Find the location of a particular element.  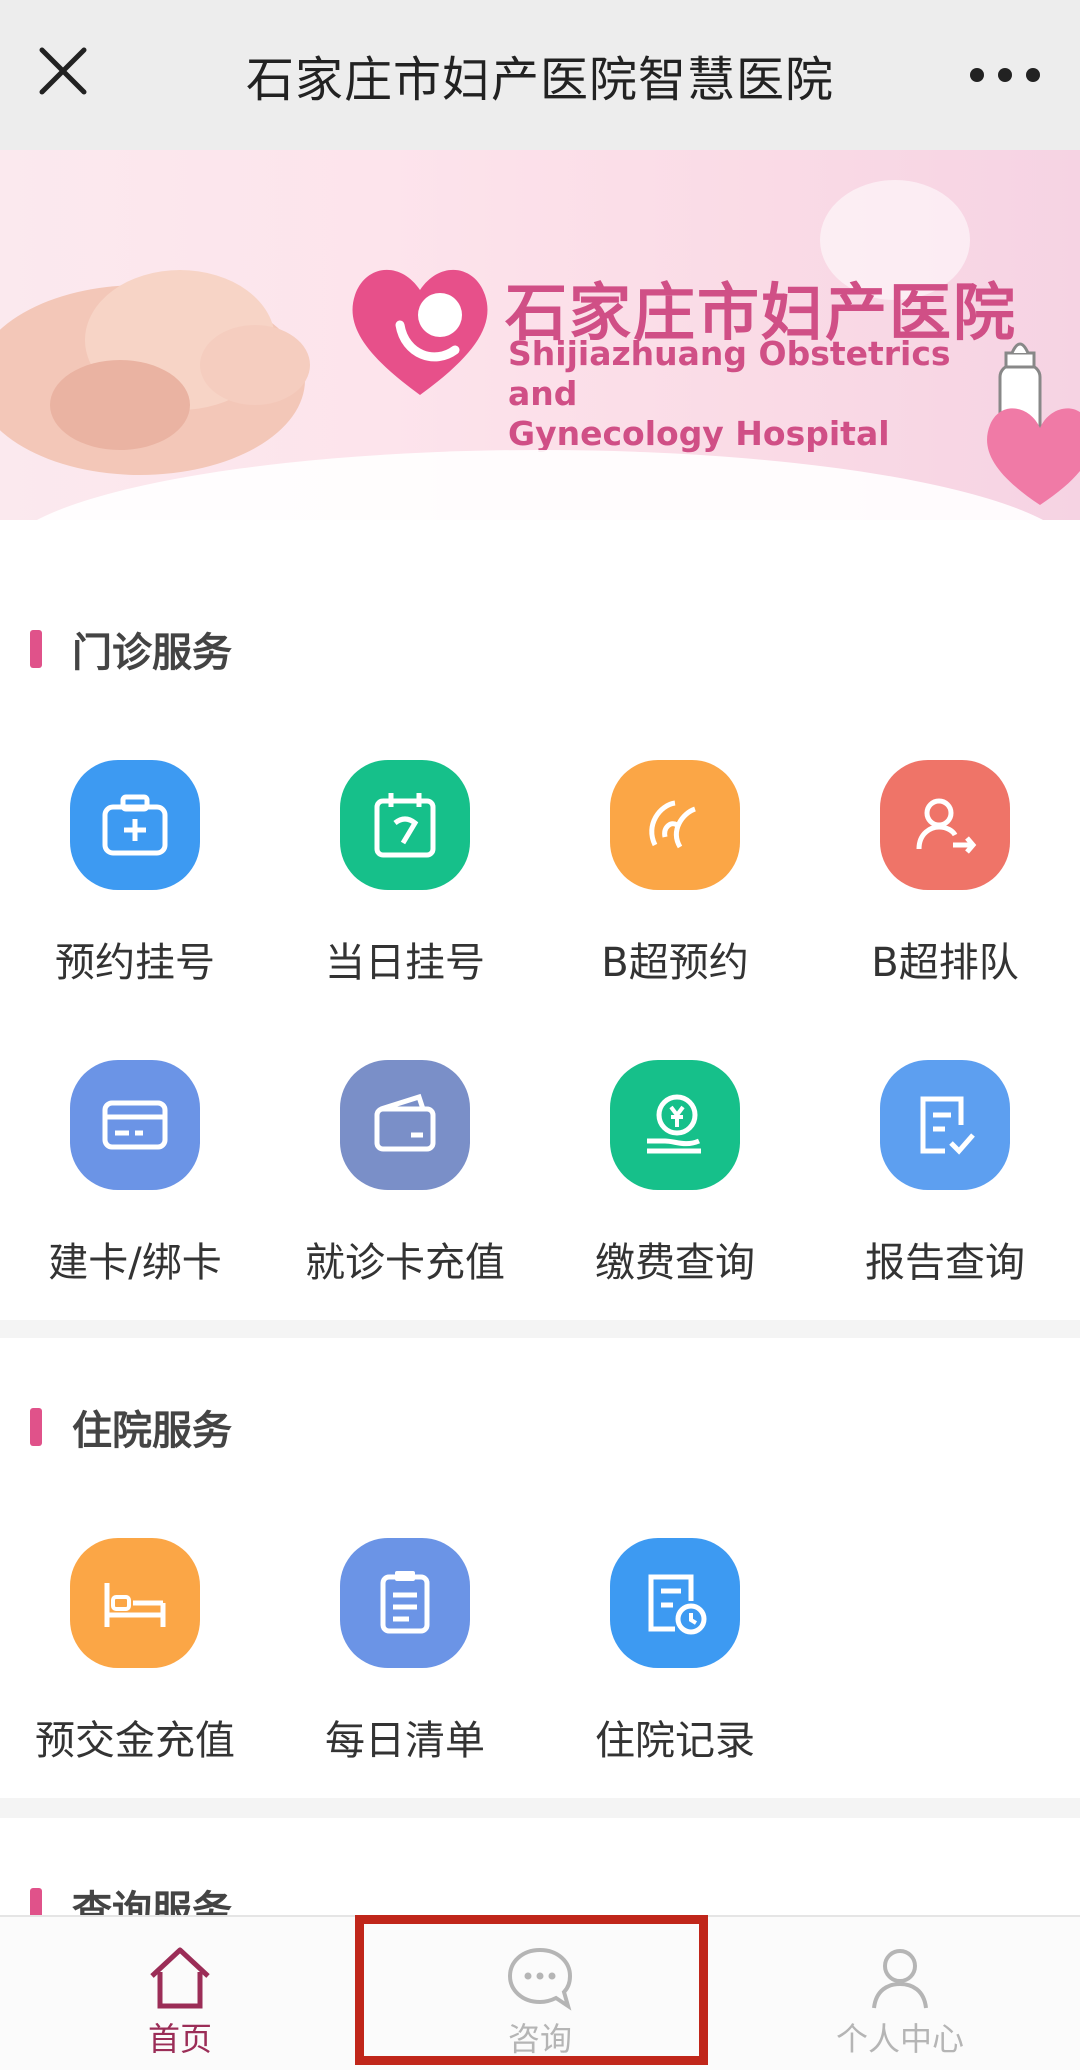

tab-consult: 咨询 is located at coordinates (540, 1993).